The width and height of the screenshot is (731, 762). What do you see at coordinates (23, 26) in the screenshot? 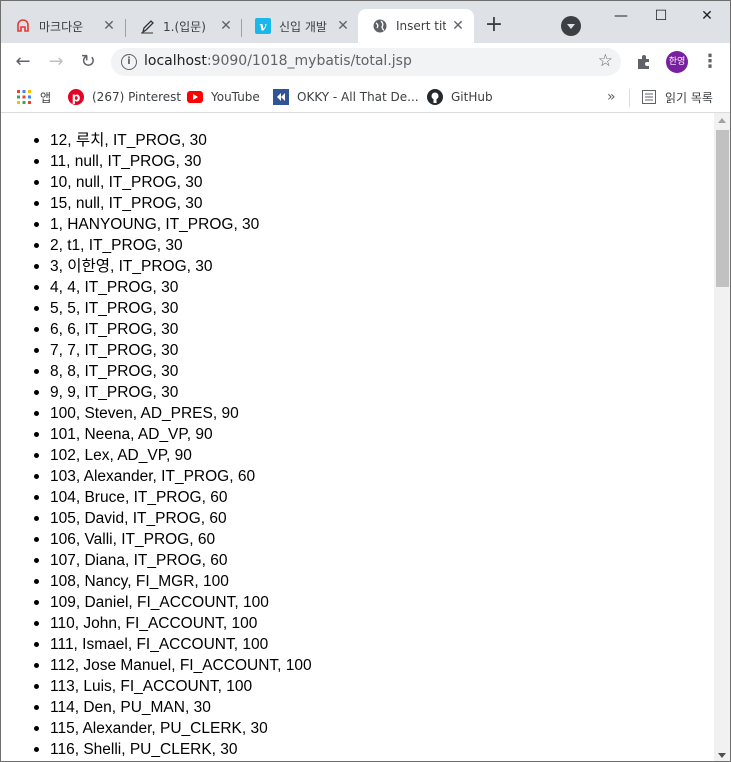
I see `markdown-icon` at bounding box center [23, 26].